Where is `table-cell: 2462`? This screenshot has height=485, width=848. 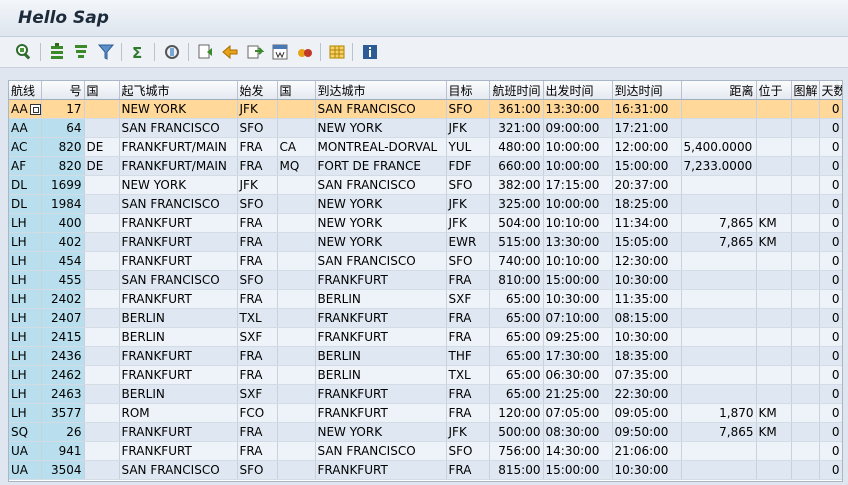 table-cell: 2462 is located at coordinates (63, 375).